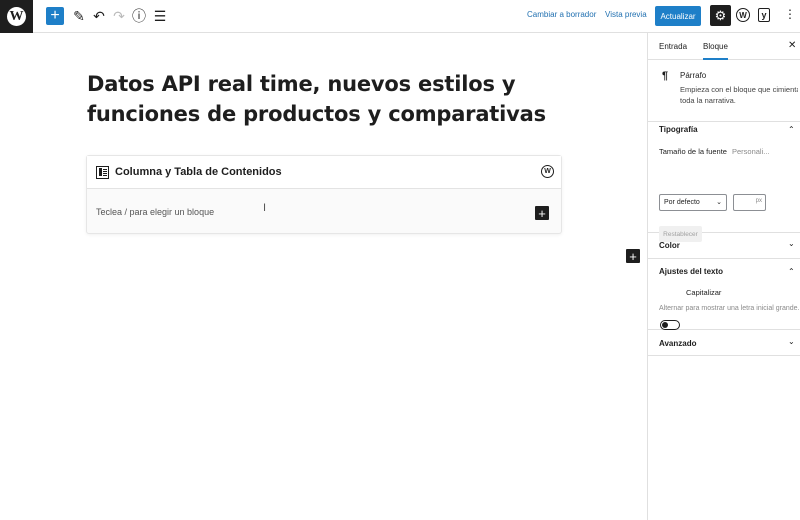  What do you see at coordinates (119, 16) in the screenshot?
I see `redo-icon: ↷` at bounding box center [119, 16].